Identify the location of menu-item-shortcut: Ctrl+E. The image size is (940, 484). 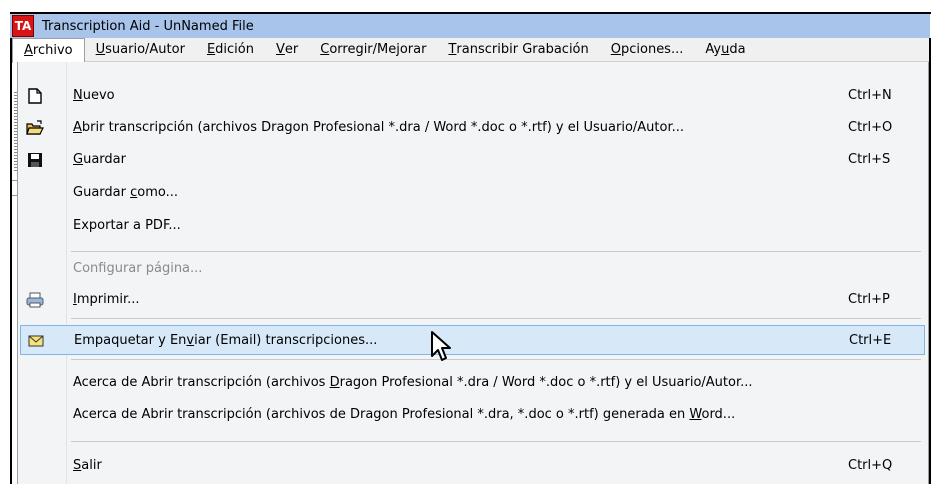
(870, 340).